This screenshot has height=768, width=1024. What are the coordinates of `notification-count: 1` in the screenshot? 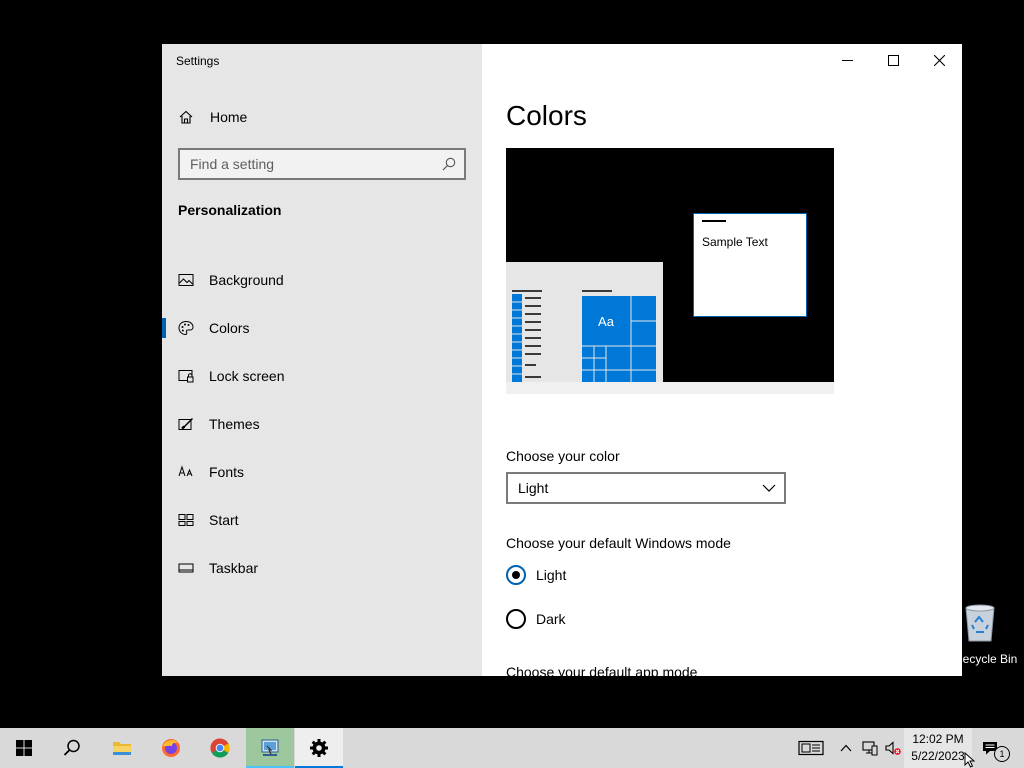 It's located at (1002, 754).